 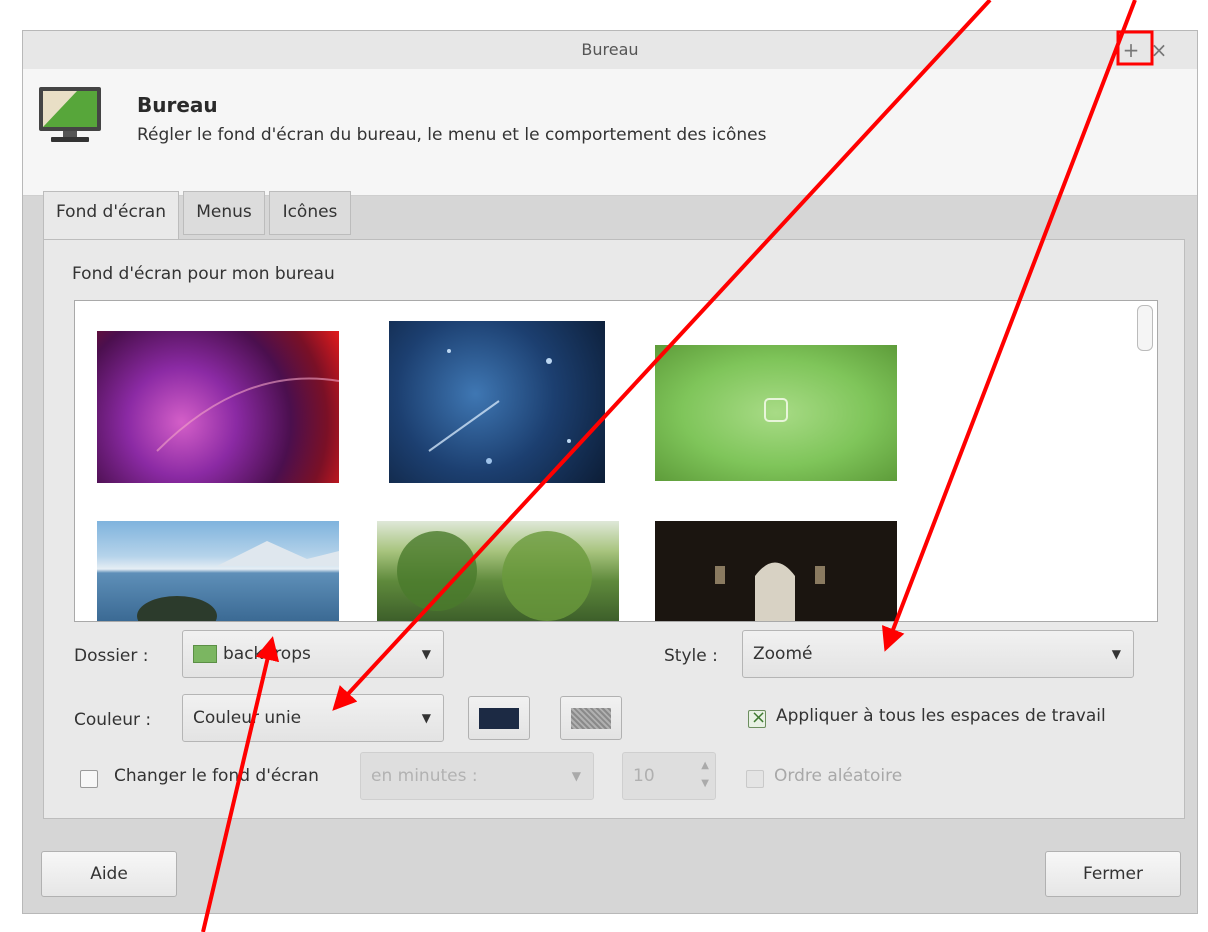 What do you see at coordinates (1131, 50) in the screenshot?
I see `maximize-button: +` at bounding box center [1131, 50].